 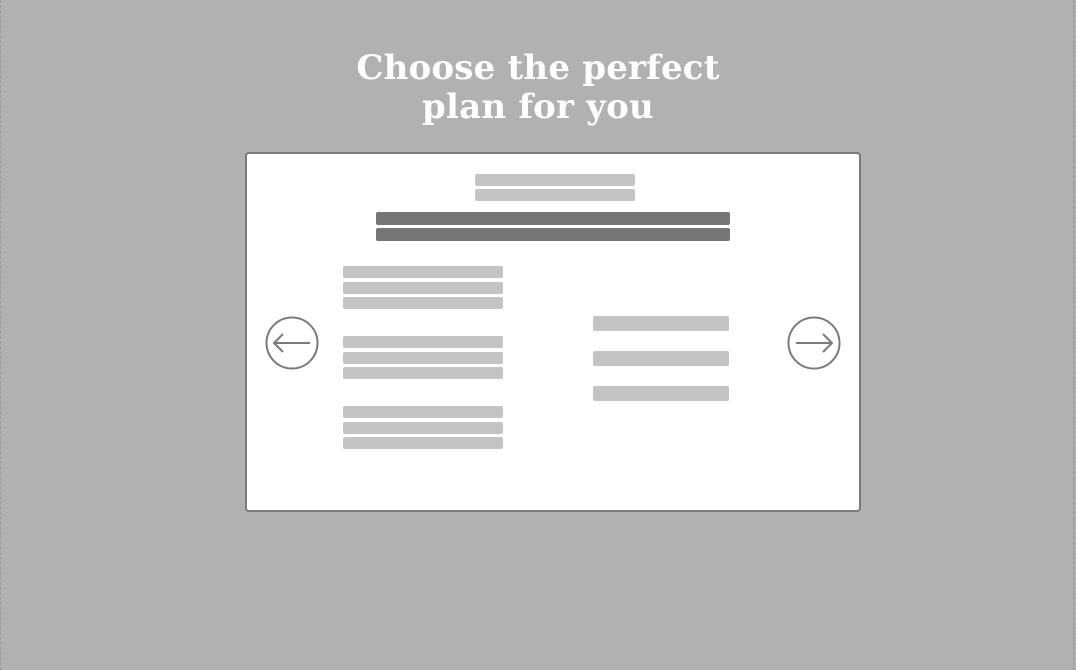 I want to click on next-button, so click(x=814, y=343).